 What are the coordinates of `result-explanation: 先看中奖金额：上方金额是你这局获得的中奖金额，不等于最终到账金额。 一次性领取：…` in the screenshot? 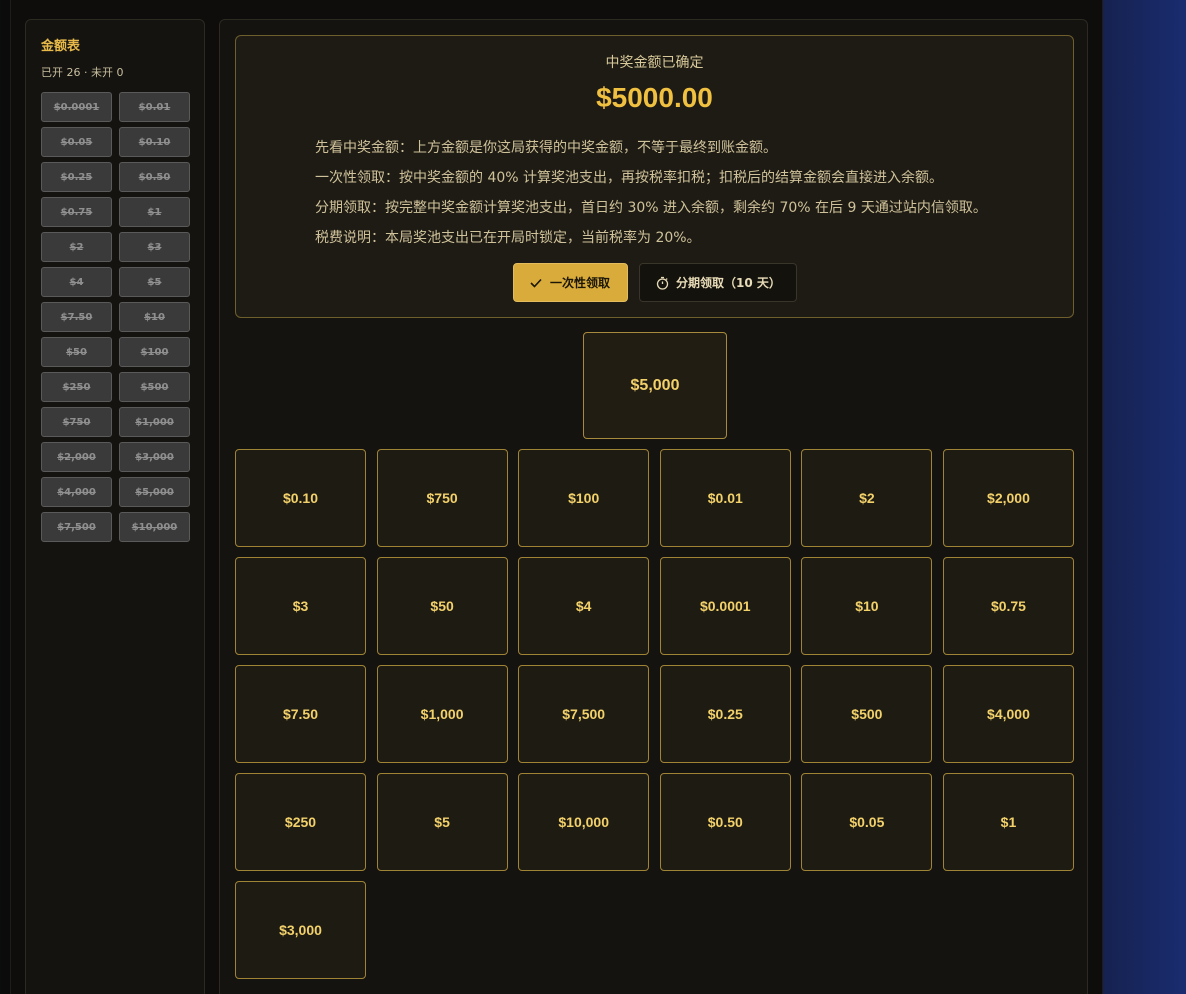 It's located at (675, 193).